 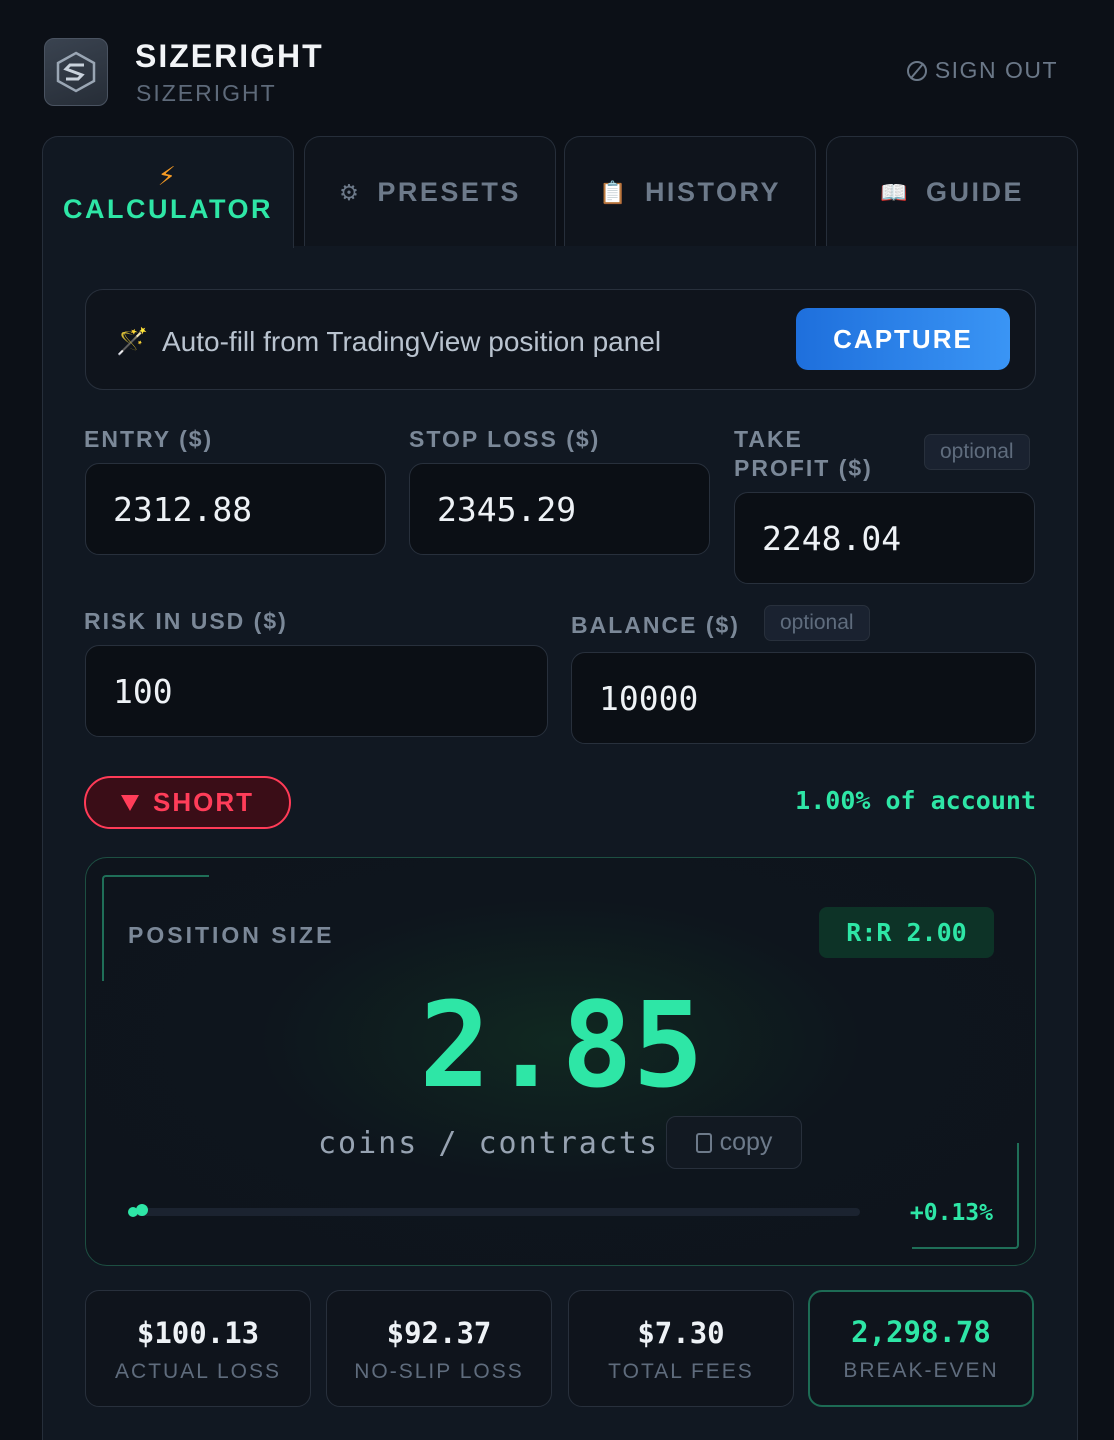 I want to click on move-progress-marker, so click(x=141, y=1210).